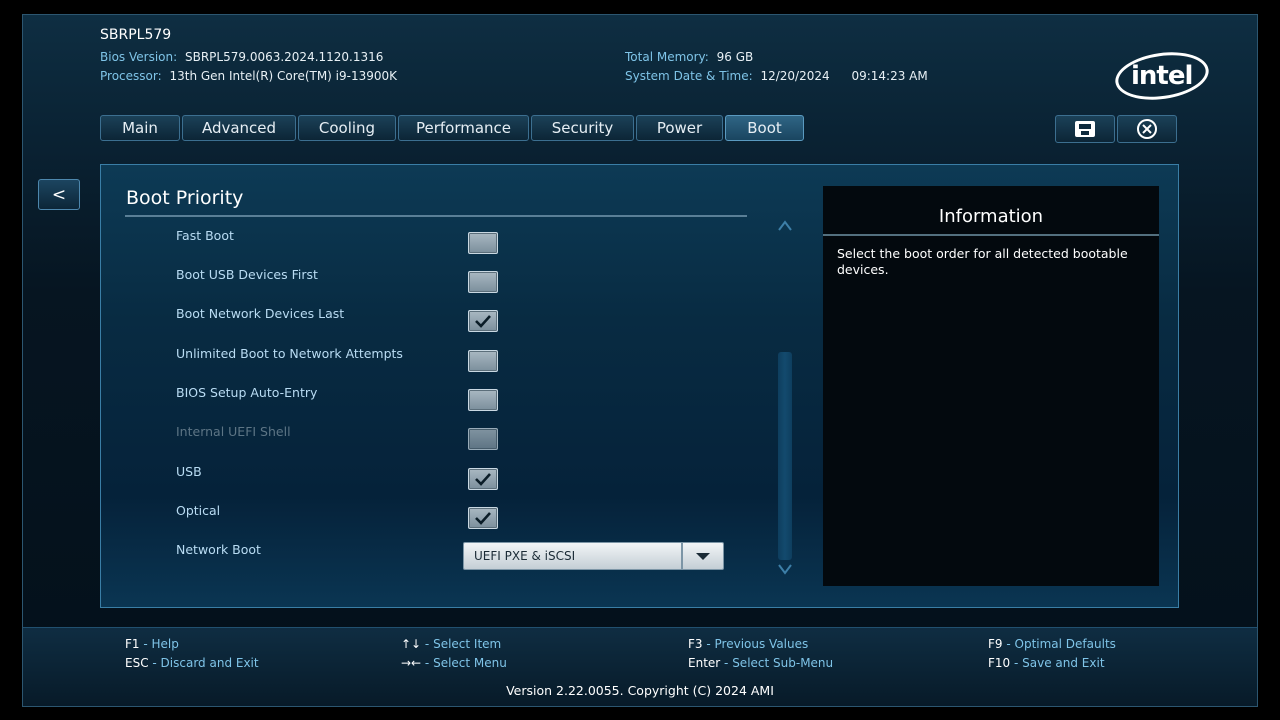 The width and height of the screenshot is (1280, 720). I want to click on unlimited-network-checkbox, so click(483, 361).